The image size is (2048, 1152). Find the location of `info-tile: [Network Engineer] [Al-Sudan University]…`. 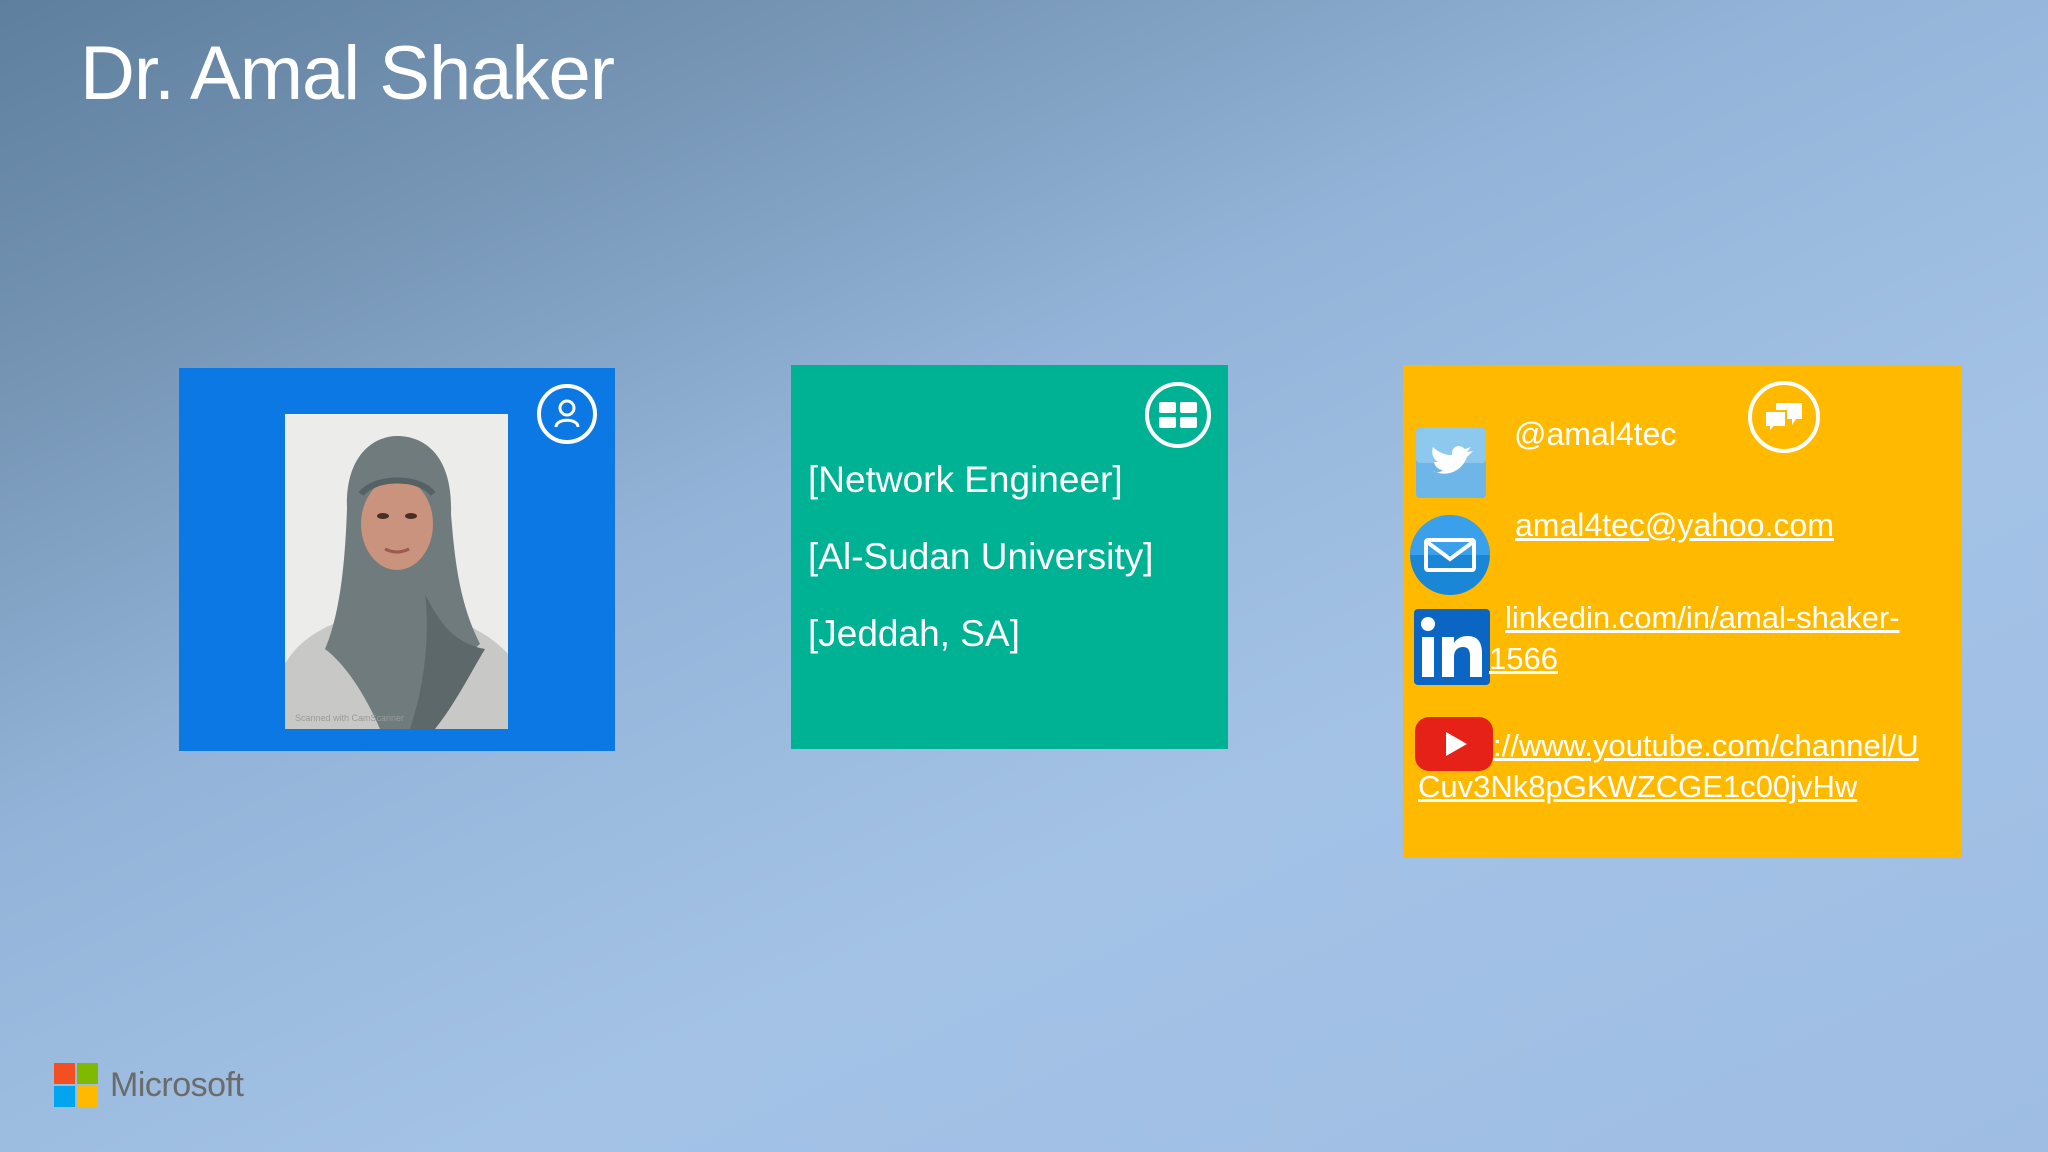

info-tile: [Network Engineer] [Al-Sudan University]… is located at coordinates (1009, 557).